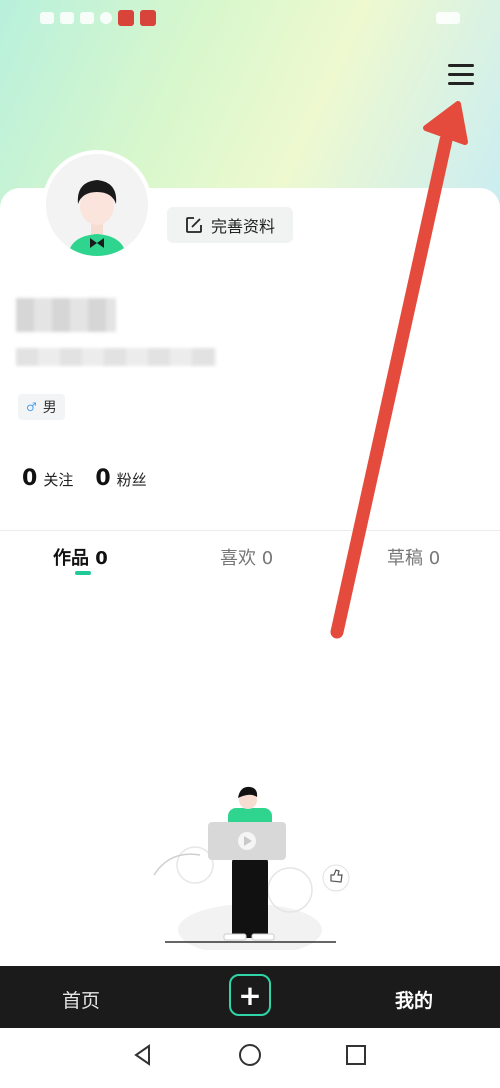 The image size is (500, 1088). I want to click on recent-apps-icon, so click(356, 1055).